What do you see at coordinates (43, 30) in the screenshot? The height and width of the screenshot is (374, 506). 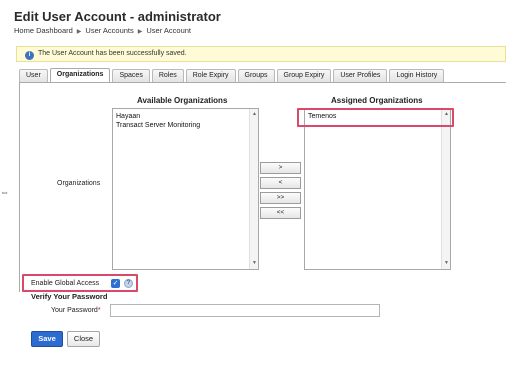 I see `breadcrumb-home: Home Dashboard` at bounding box center [43, 30].